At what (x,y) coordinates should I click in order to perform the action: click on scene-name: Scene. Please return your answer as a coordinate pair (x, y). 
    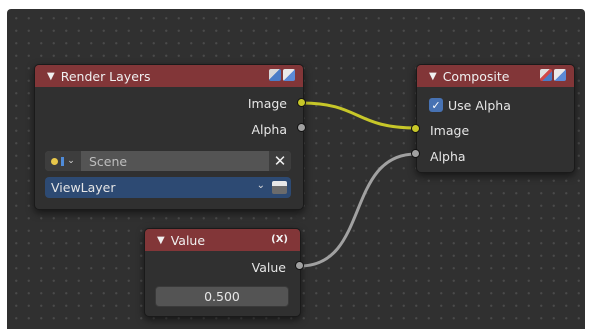
    Looking at the image, I should click on (108, 161).